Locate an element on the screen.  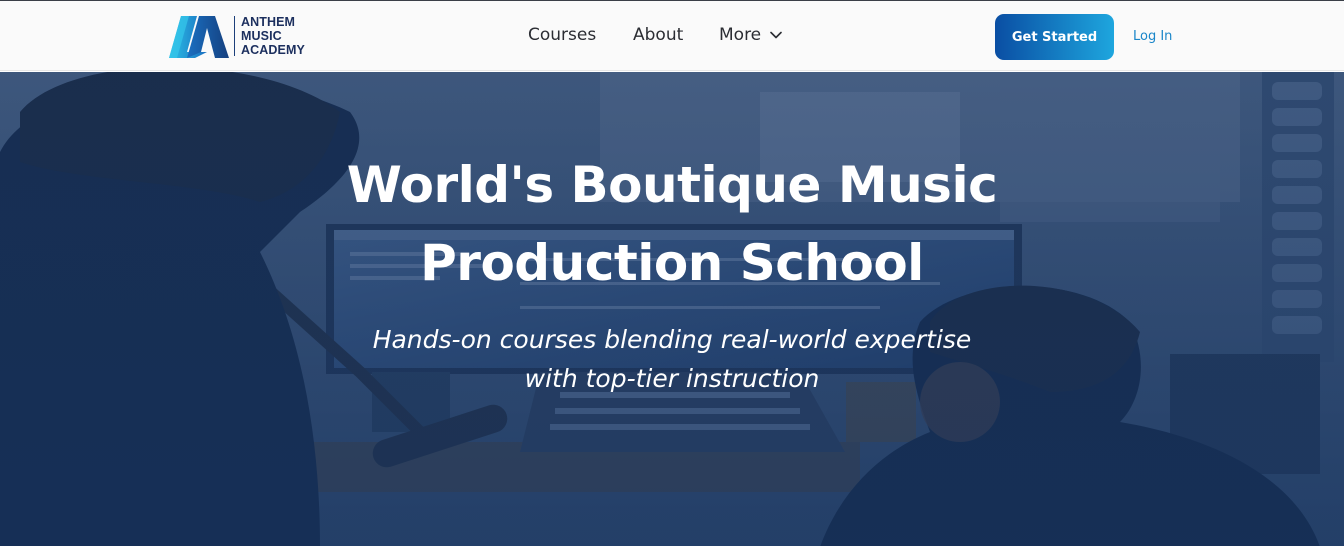
nav-about-link: About is located at coordinates (658, 35).